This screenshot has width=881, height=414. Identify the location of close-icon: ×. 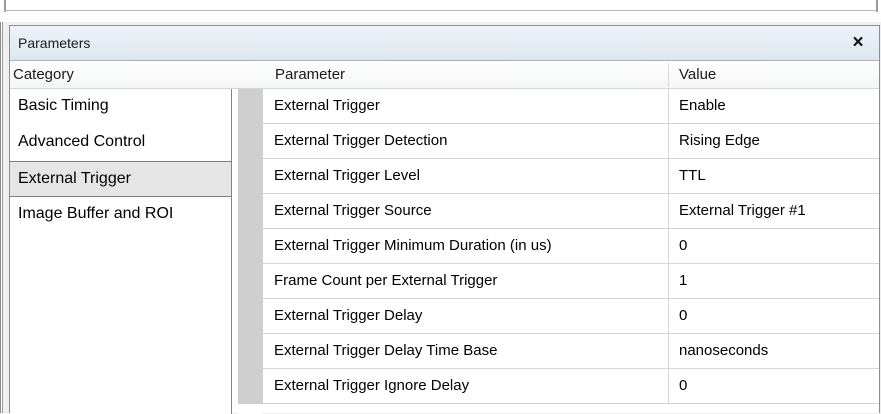
(858, 43).